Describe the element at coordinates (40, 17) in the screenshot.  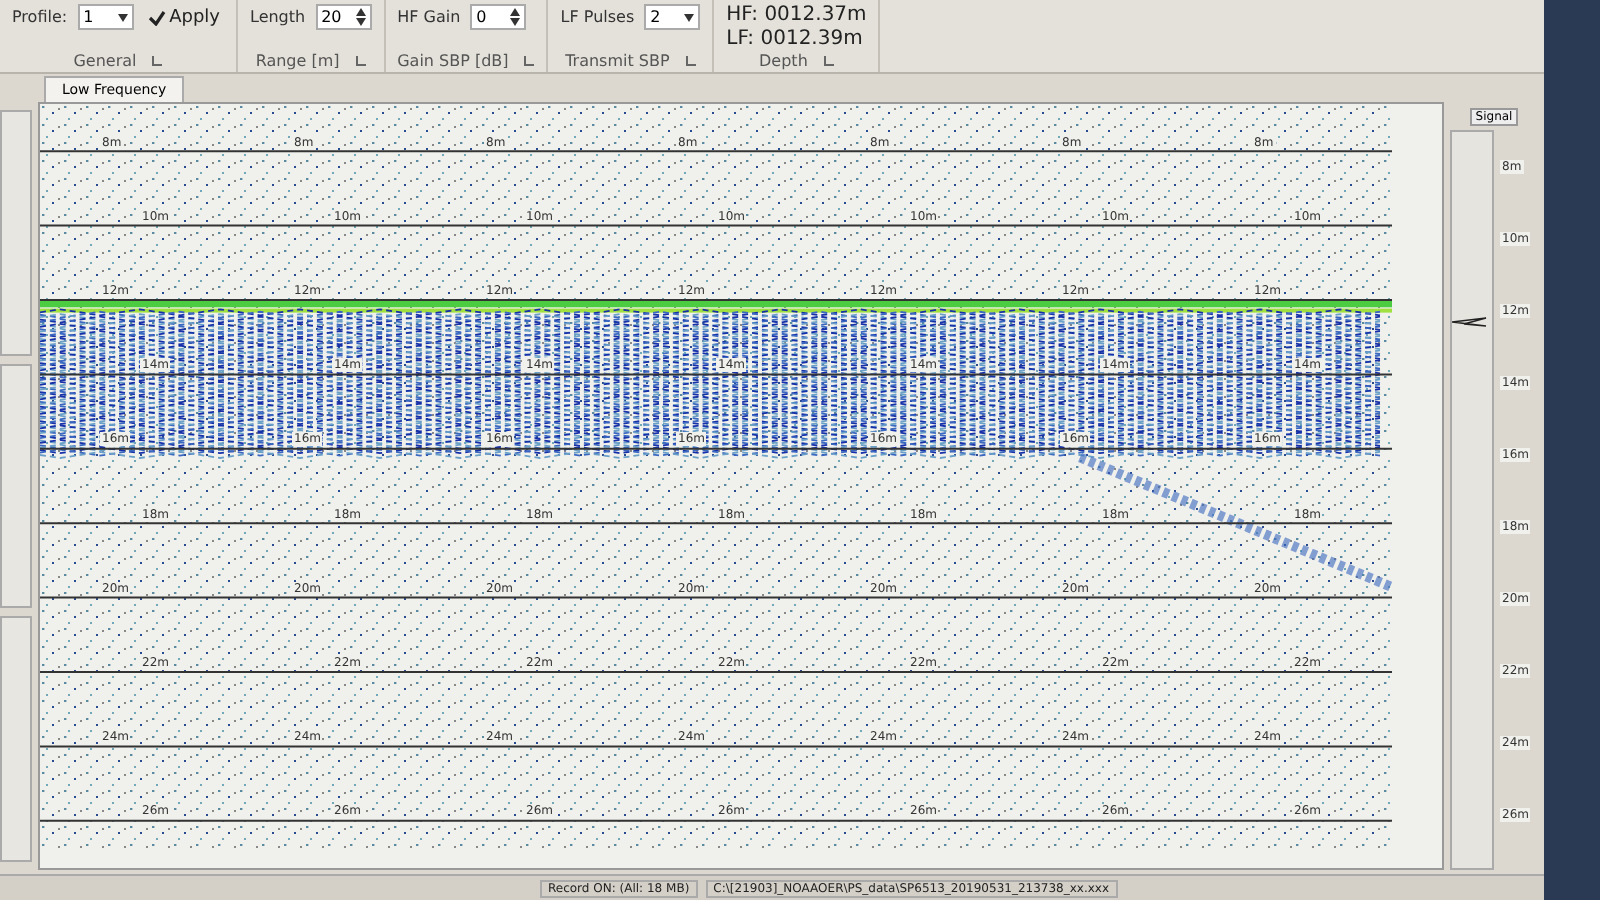
I see `field-label: Profile:` at that location.